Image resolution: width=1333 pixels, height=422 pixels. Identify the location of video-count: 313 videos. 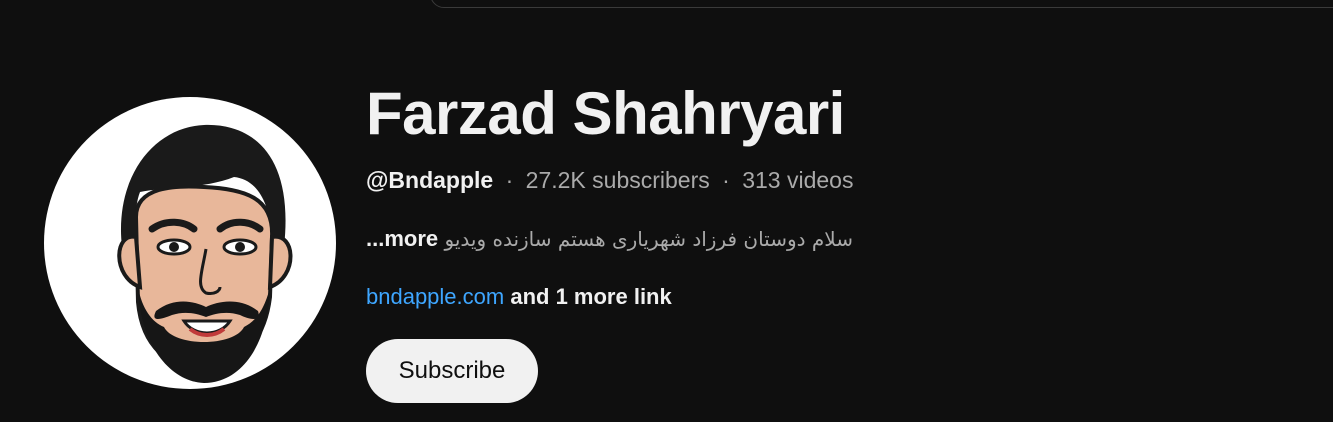
(798, 180).